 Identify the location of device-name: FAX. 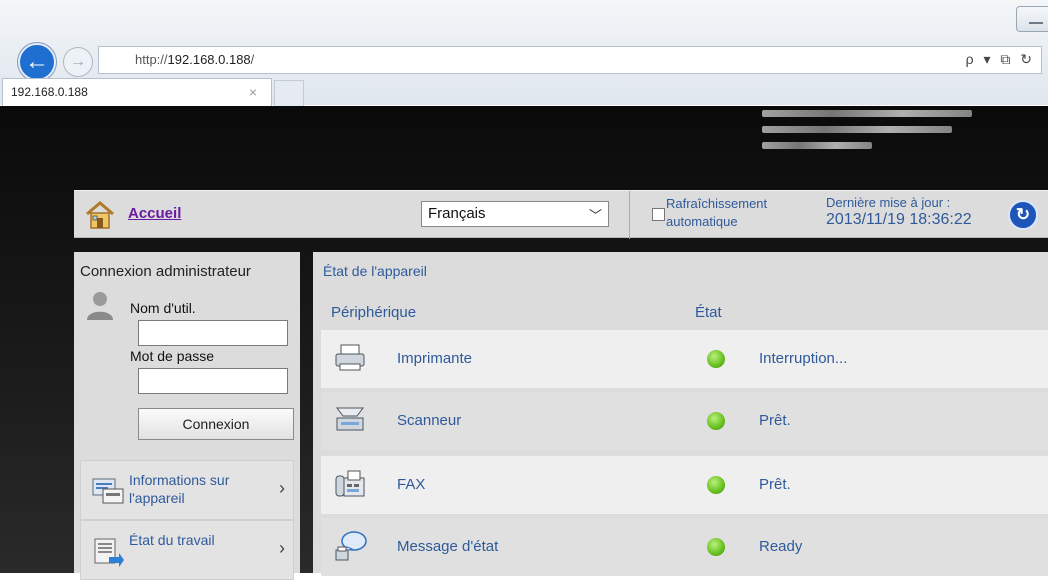
(411, 484).